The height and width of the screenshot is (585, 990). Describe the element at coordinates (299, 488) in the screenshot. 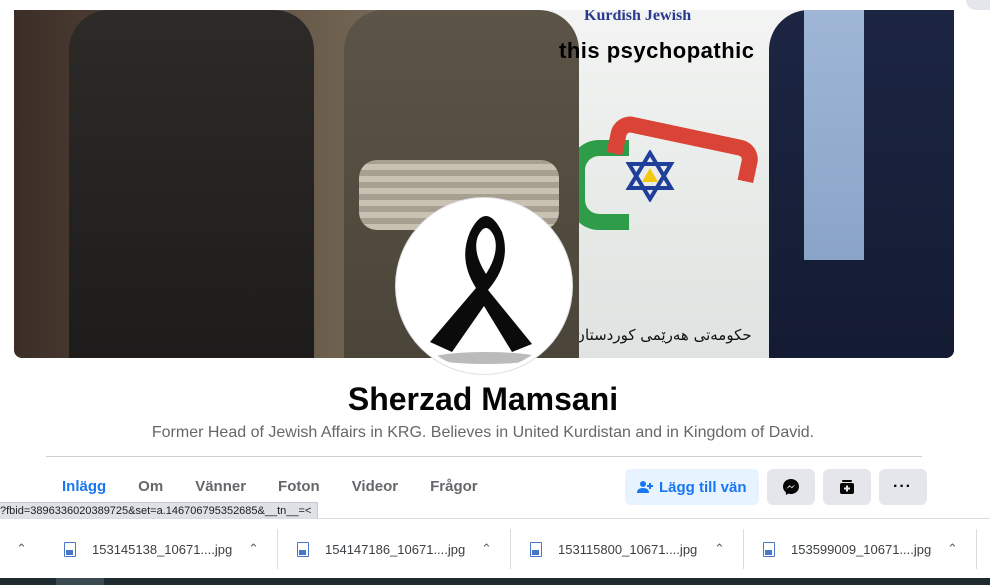

I see `tab-photos: Foton` at that location.